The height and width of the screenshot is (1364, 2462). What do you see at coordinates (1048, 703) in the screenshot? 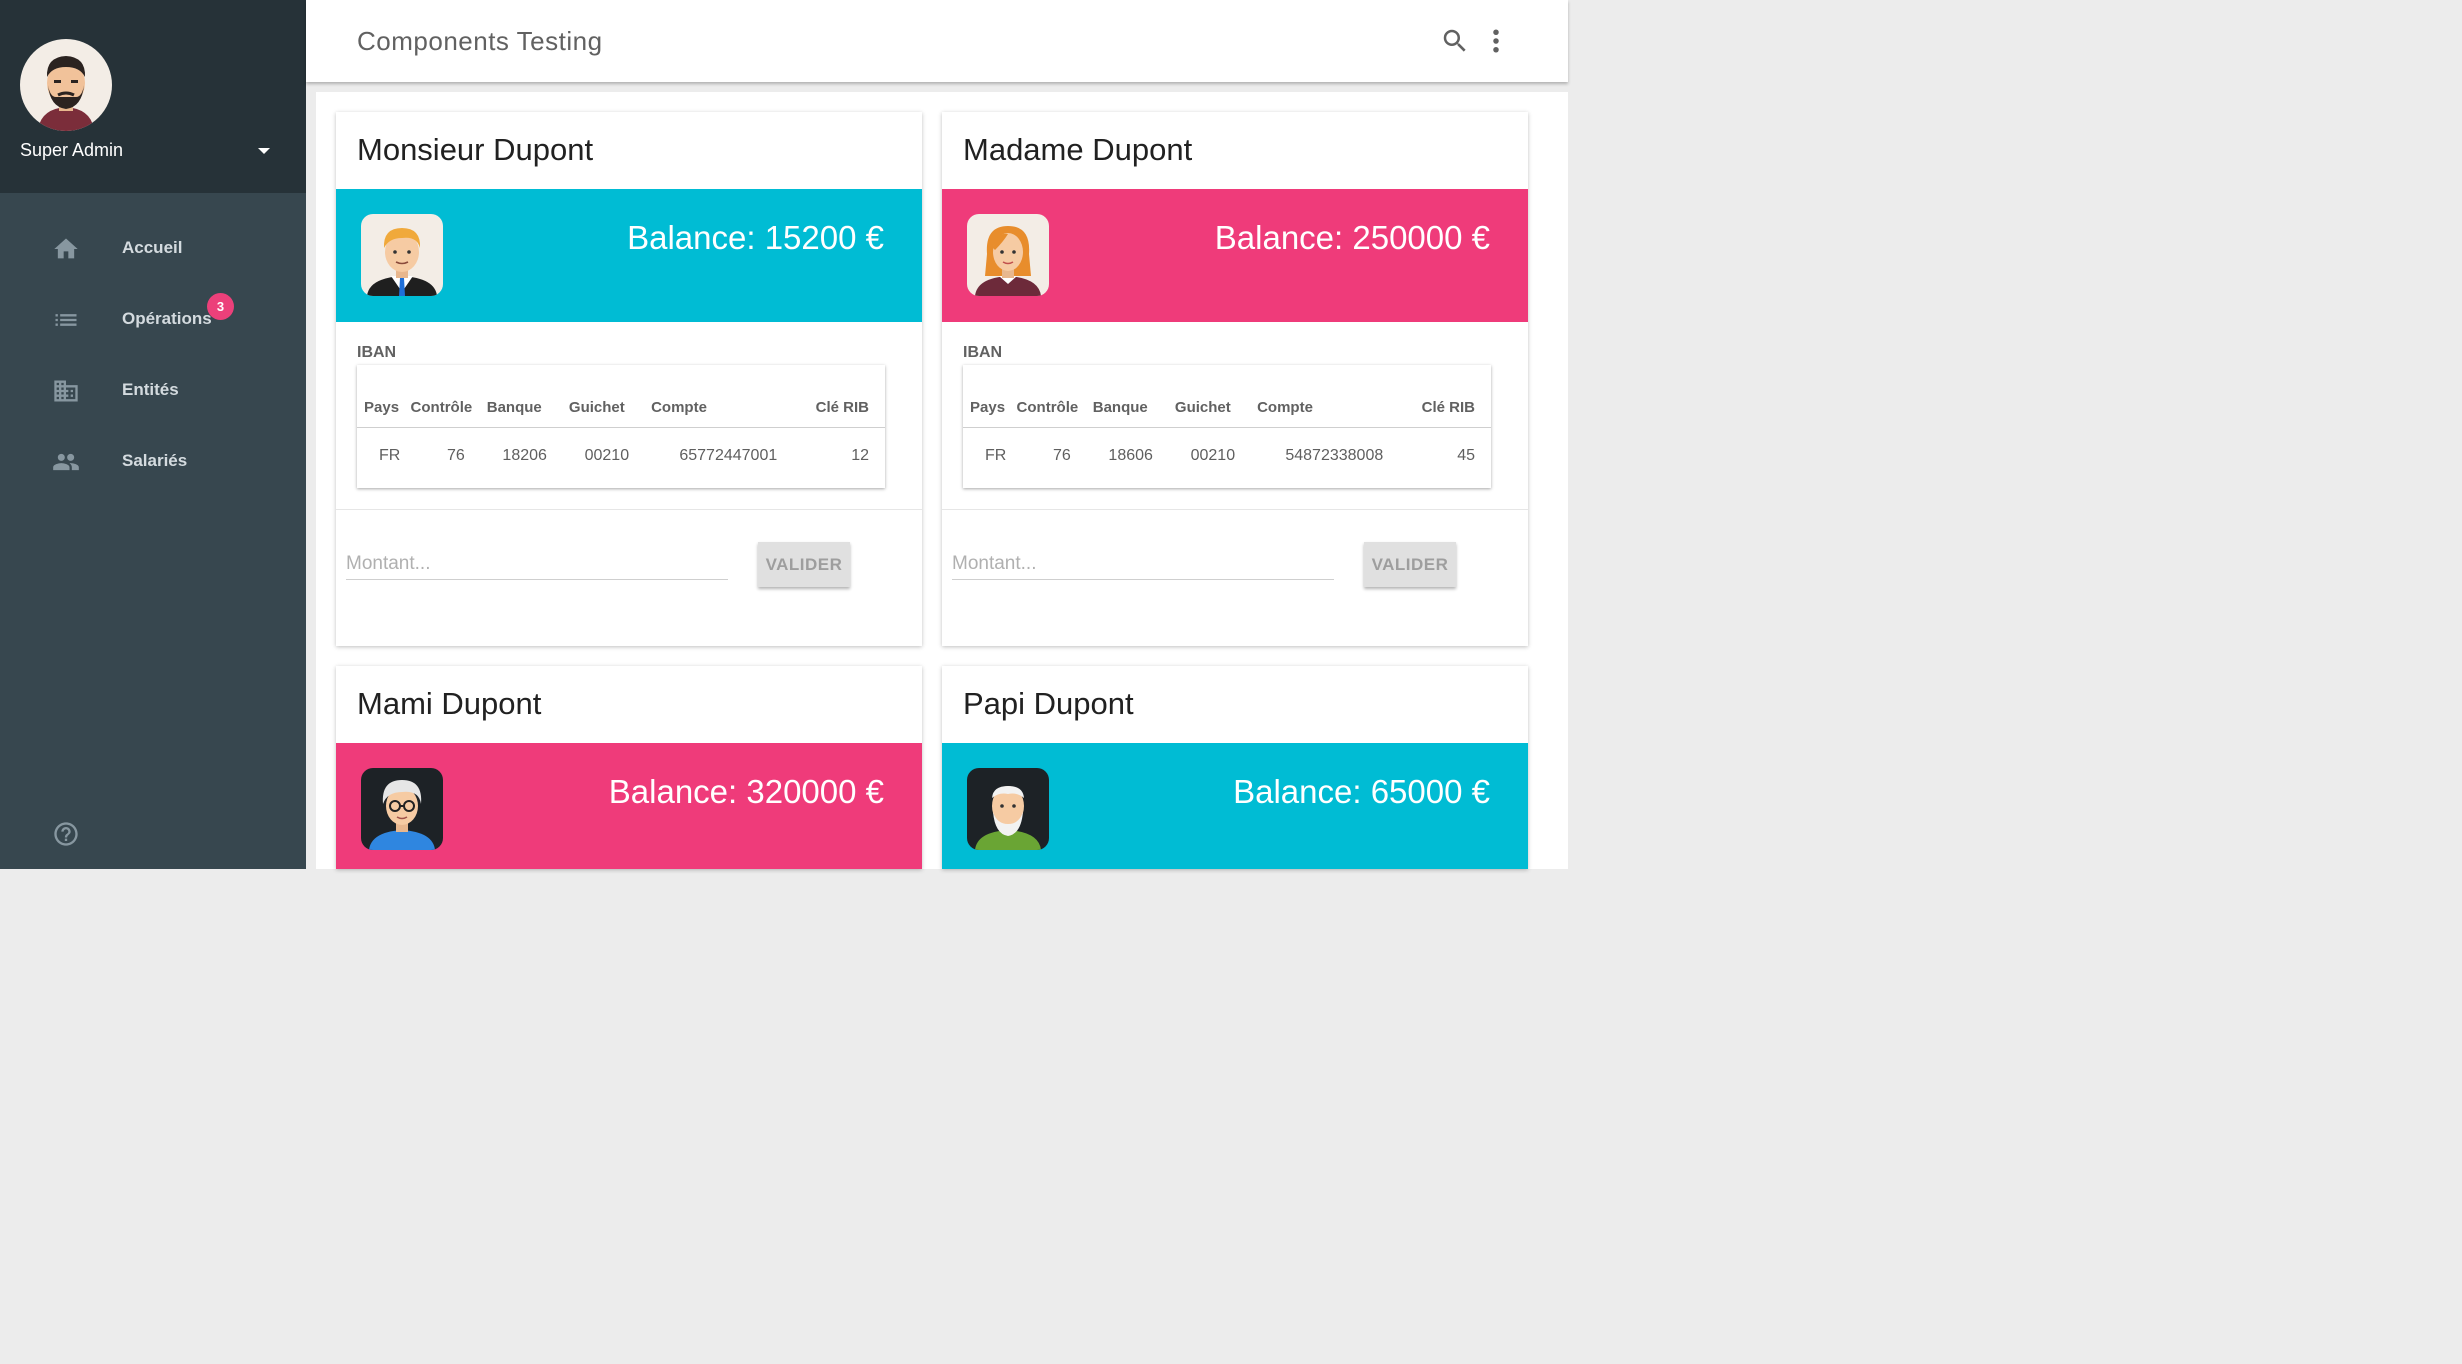
I see `card-title: Papi Dupont` at bounding box center [1048, 703].